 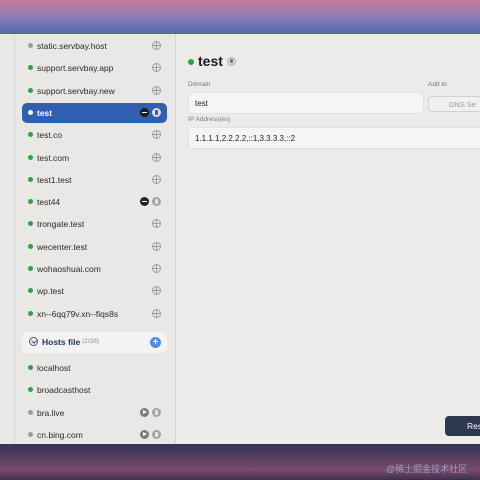 What do you see at coordinates (463, 104) in the screenshot?
I see `add-to-value: DNS Se` at bounding box center [463, 104].